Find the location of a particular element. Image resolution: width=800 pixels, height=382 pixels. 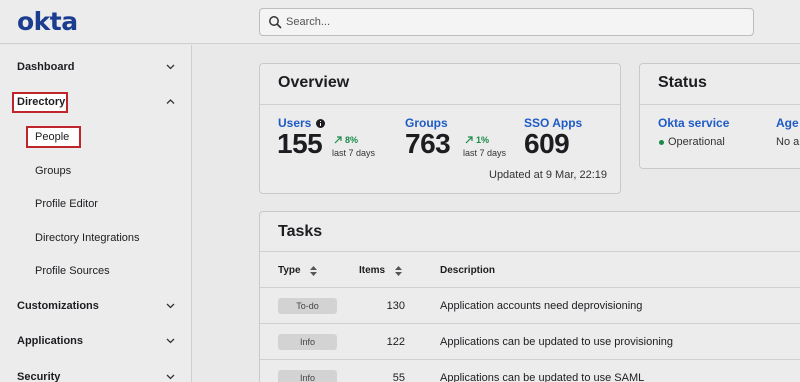

groups-trend: 1% is located at coordinates (483, 140).